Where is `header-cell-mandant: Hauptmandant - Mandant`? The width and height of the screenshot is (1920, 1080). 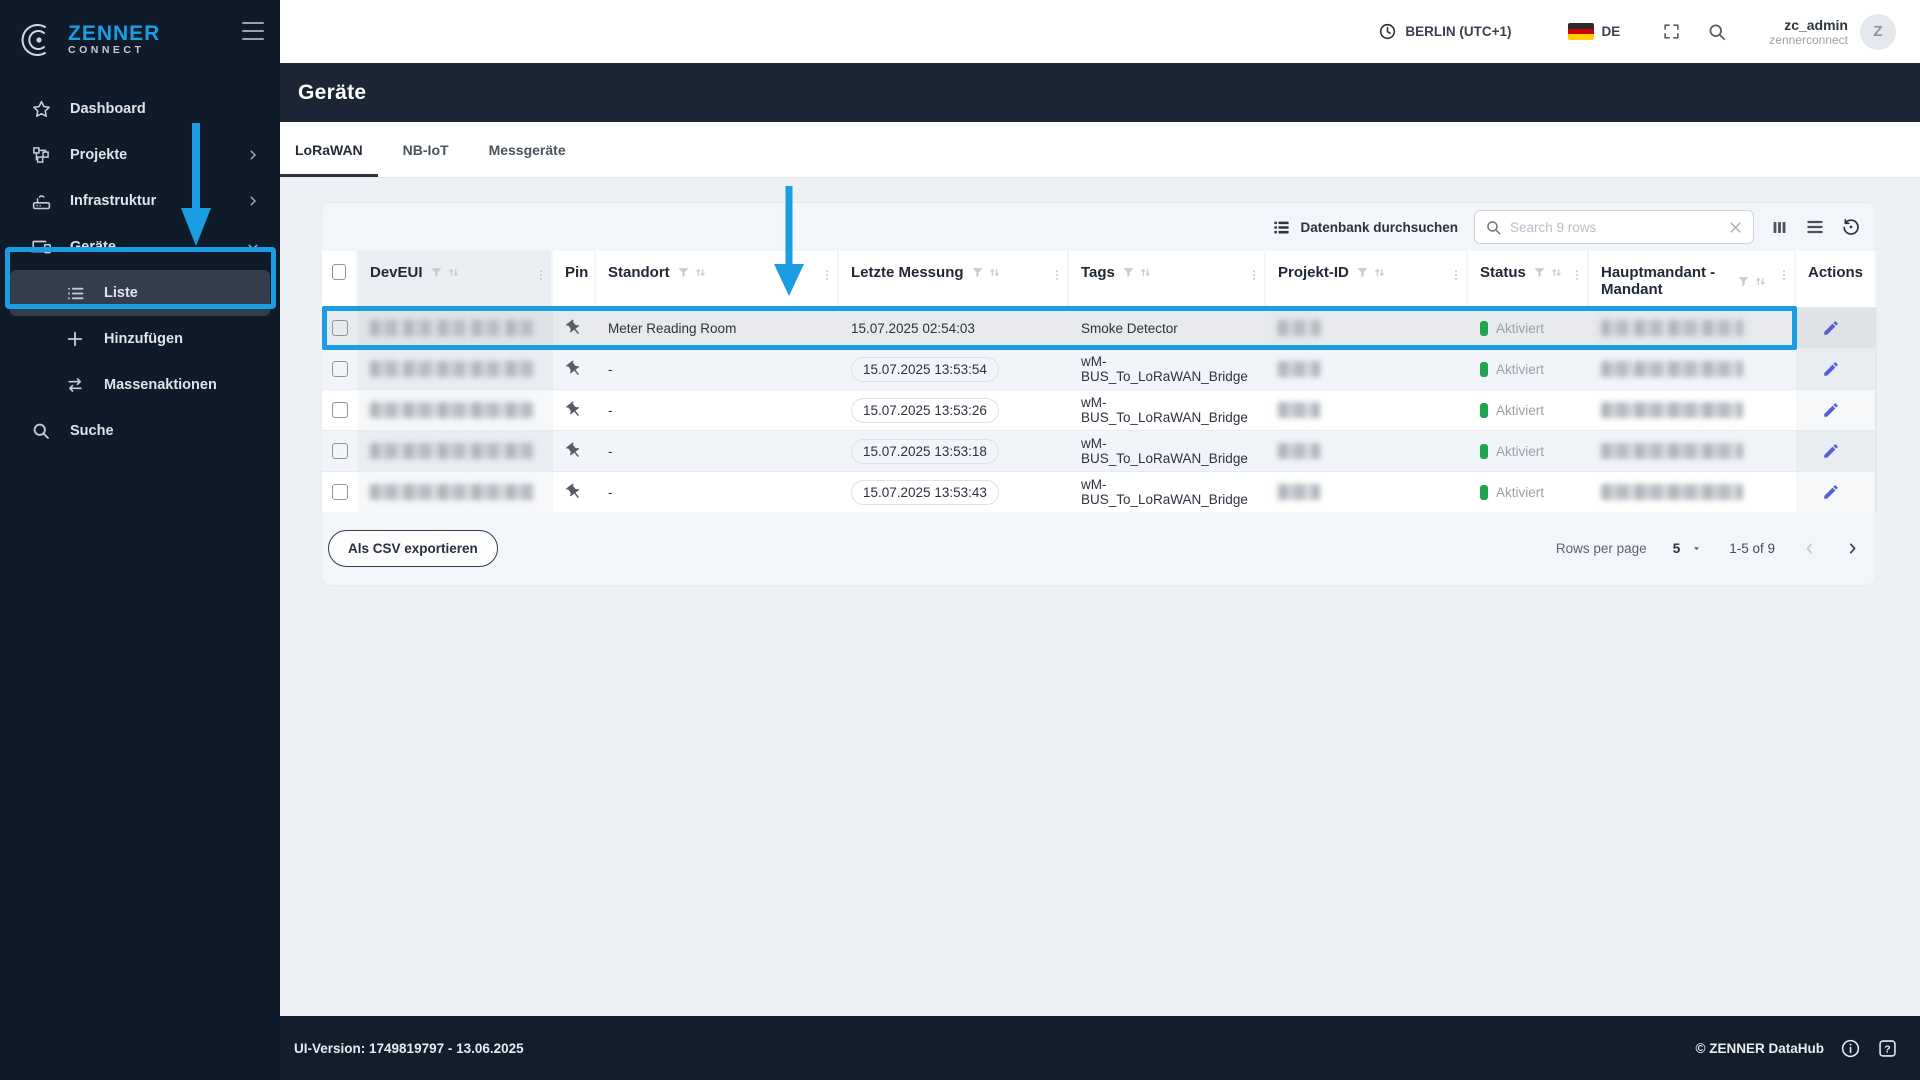
header-cell-mandant: Hauptmandant - Mandant is located at coordinates (1692, 279).